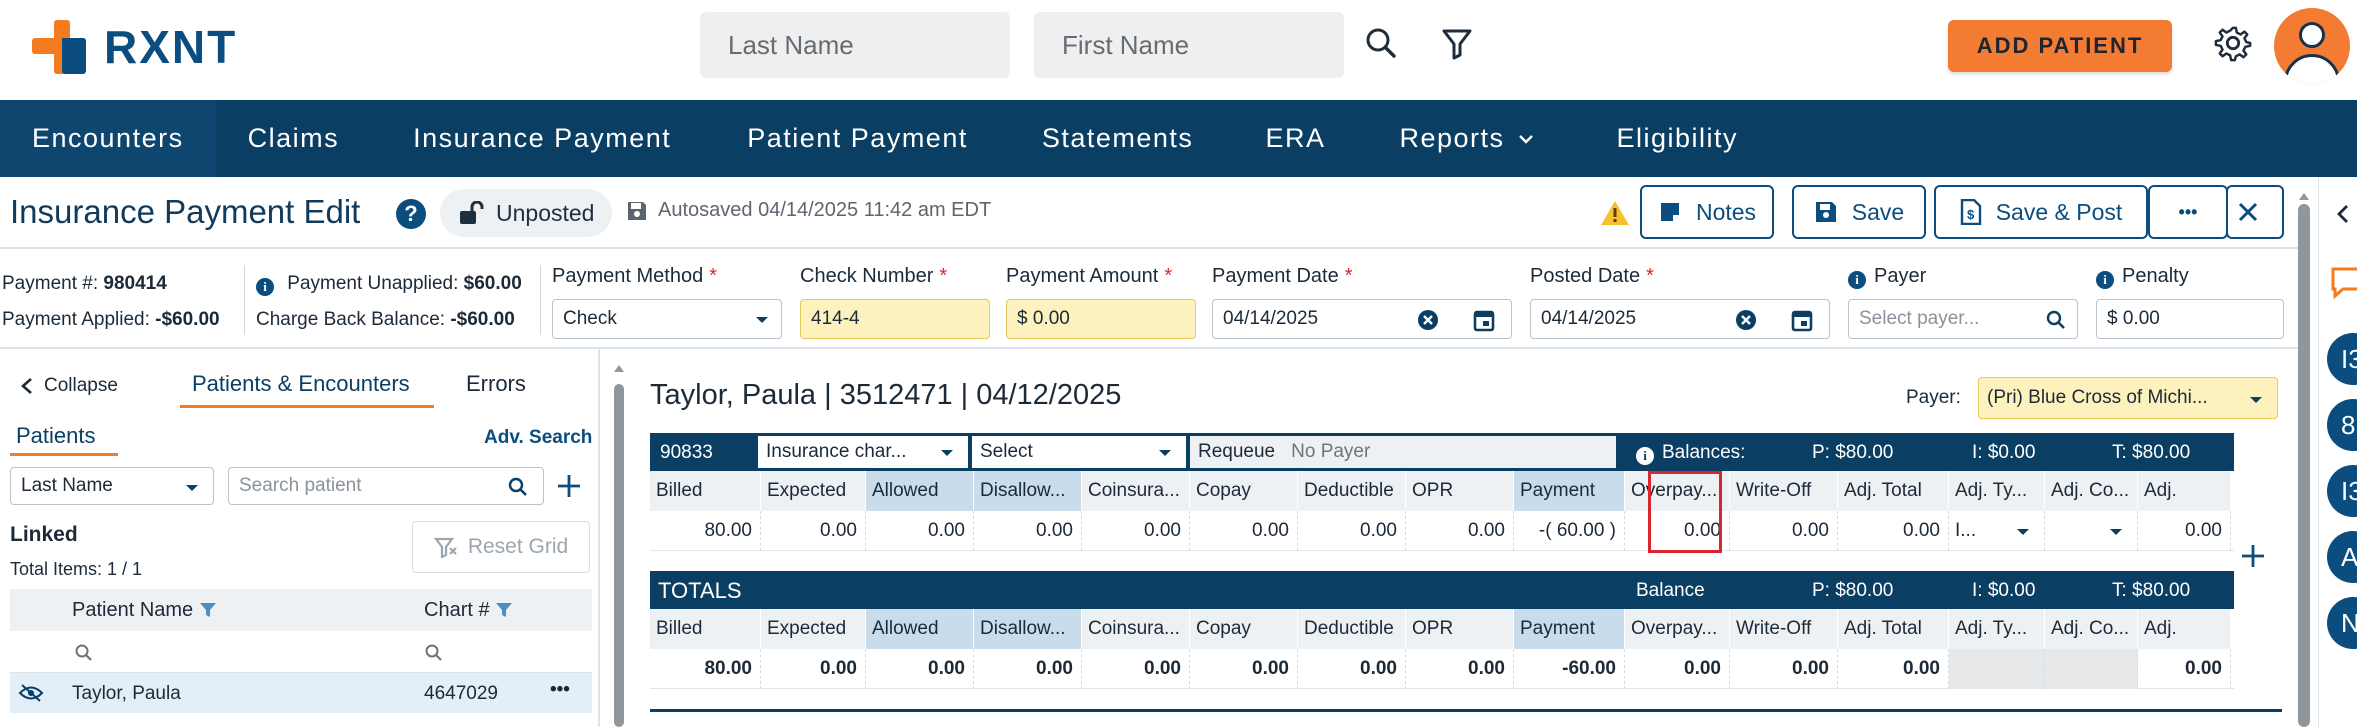 The image size is (2357, 727). I want to click on cell-write-off: 0.00, so click(1784, 531).